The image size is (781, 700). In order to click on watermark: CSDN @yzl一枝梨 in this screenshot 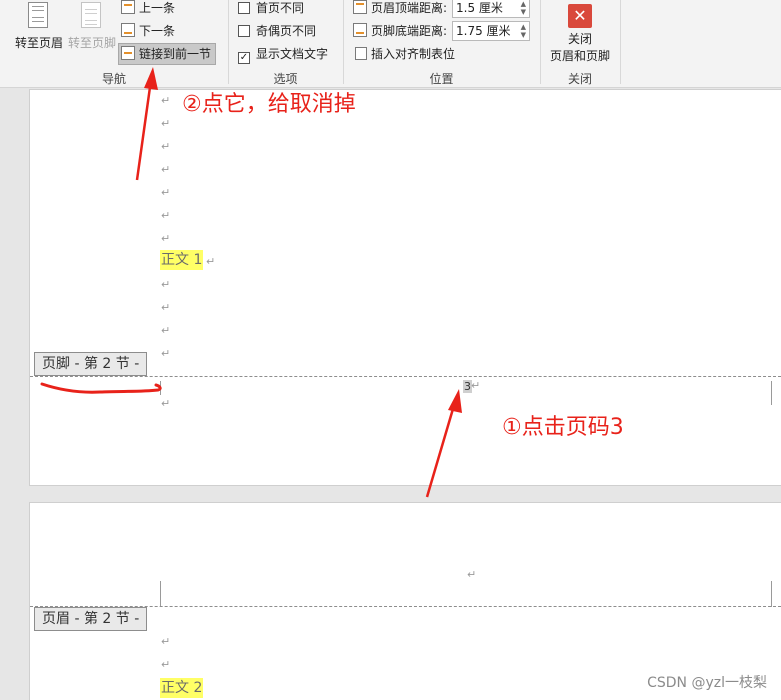, I will do `click(707, 683)`.